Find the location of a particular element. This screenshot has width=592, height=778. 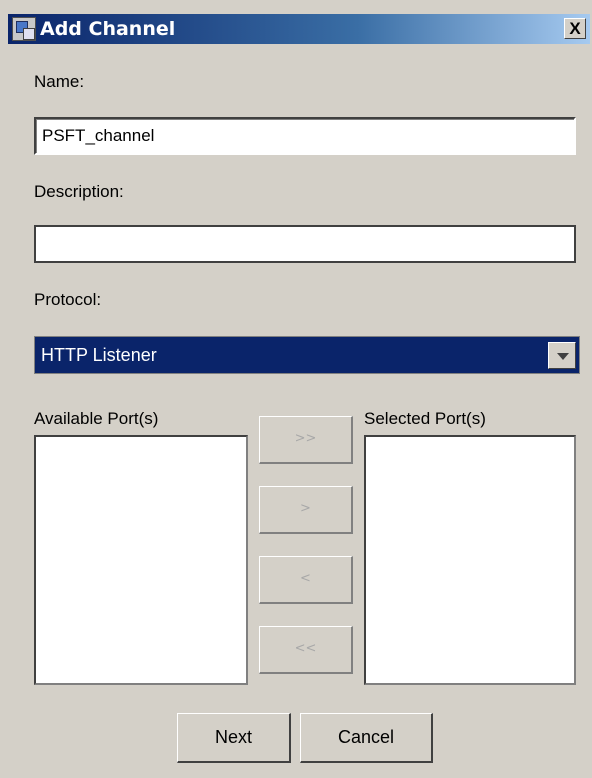

move-left-button: < is located at coordinates (306, 580).